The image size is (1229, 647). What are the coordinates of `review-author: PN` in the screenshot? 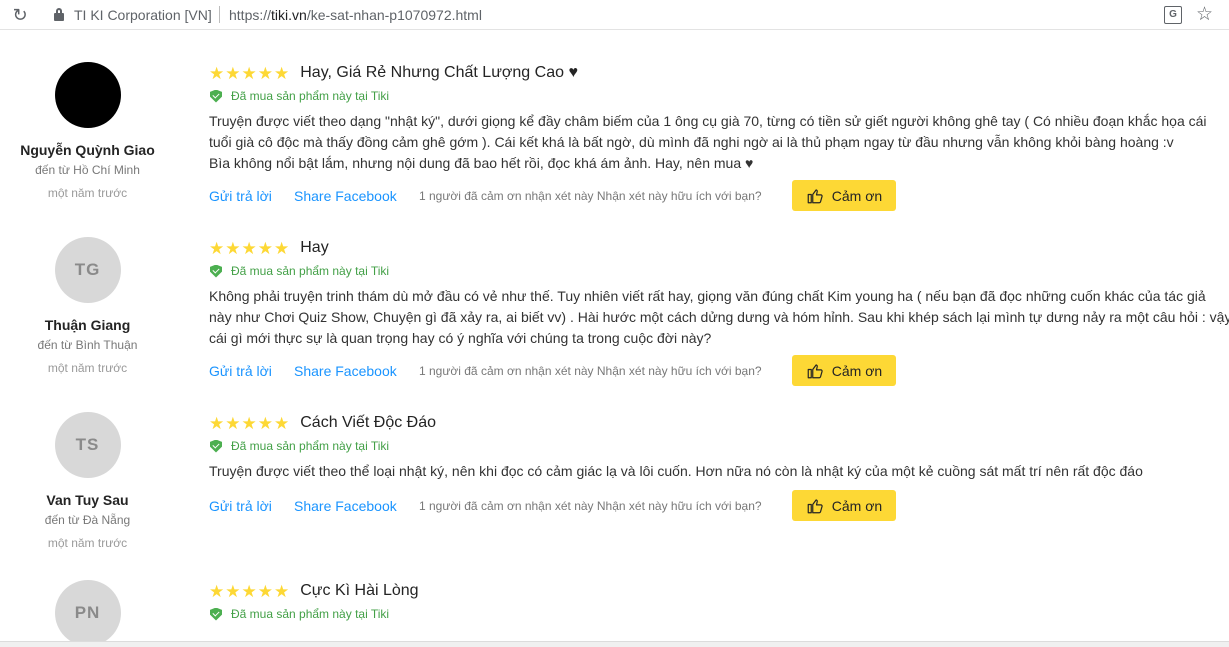 It's located at (87, 613).